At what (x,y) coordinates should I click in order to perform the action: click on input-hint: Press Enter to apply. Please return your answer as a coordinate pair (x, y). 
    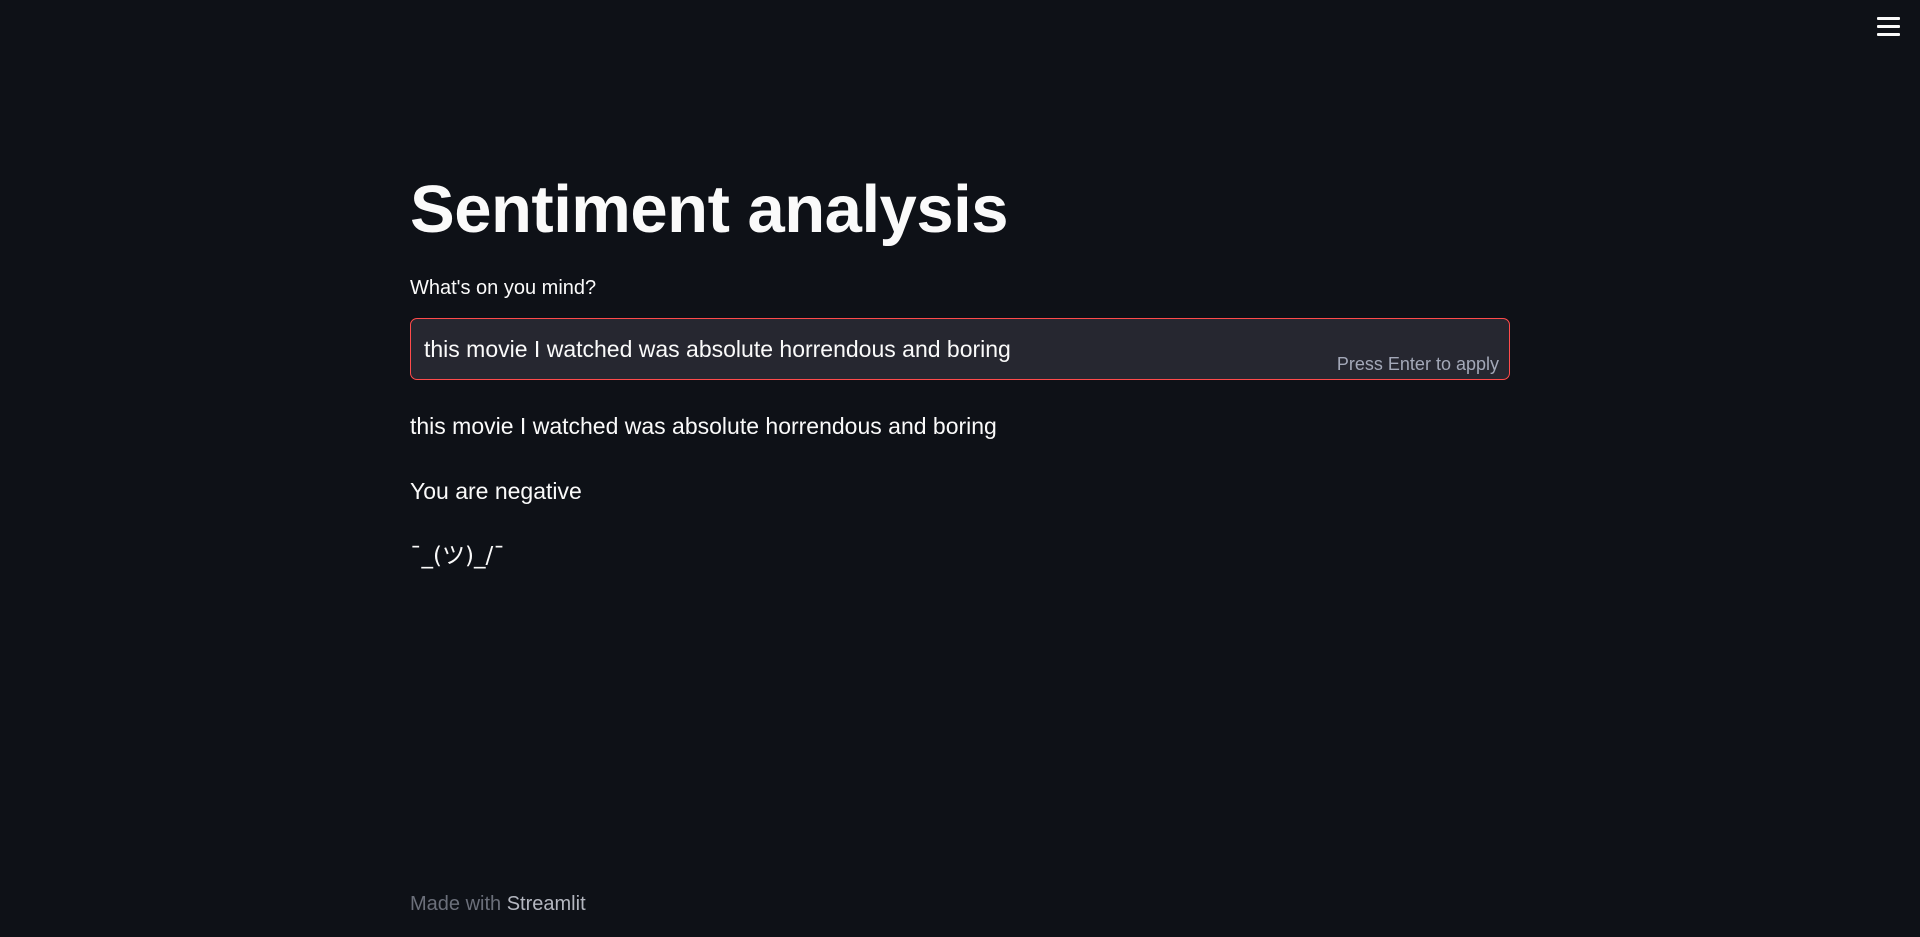
    Looking at the image, I should click on (1417, 364).